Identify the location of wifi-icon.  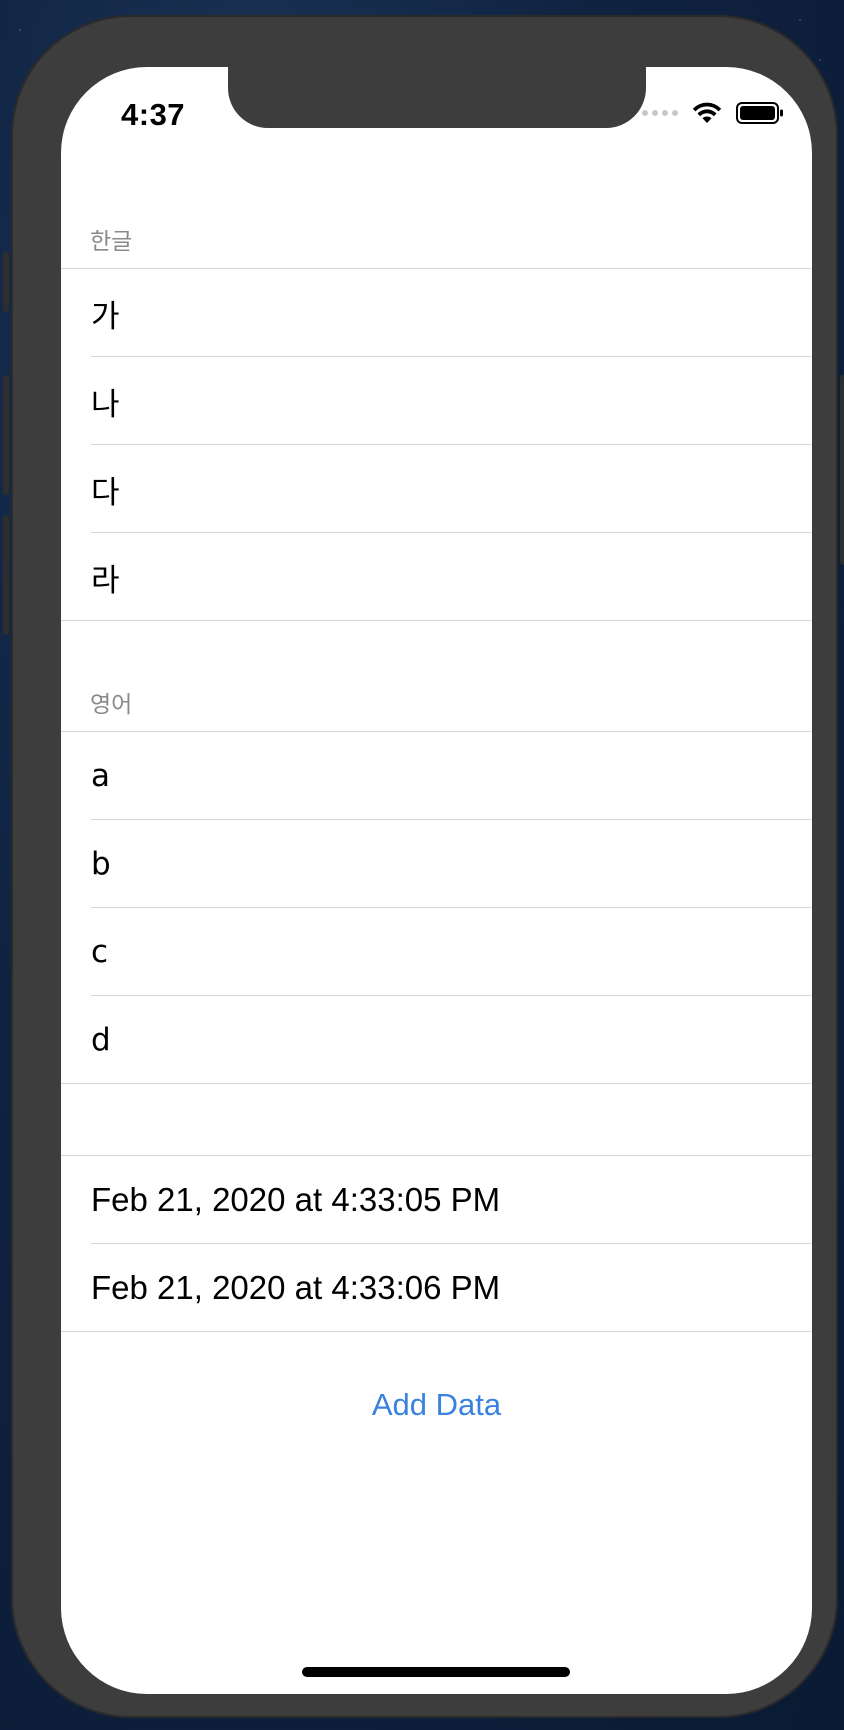
(707, 112).